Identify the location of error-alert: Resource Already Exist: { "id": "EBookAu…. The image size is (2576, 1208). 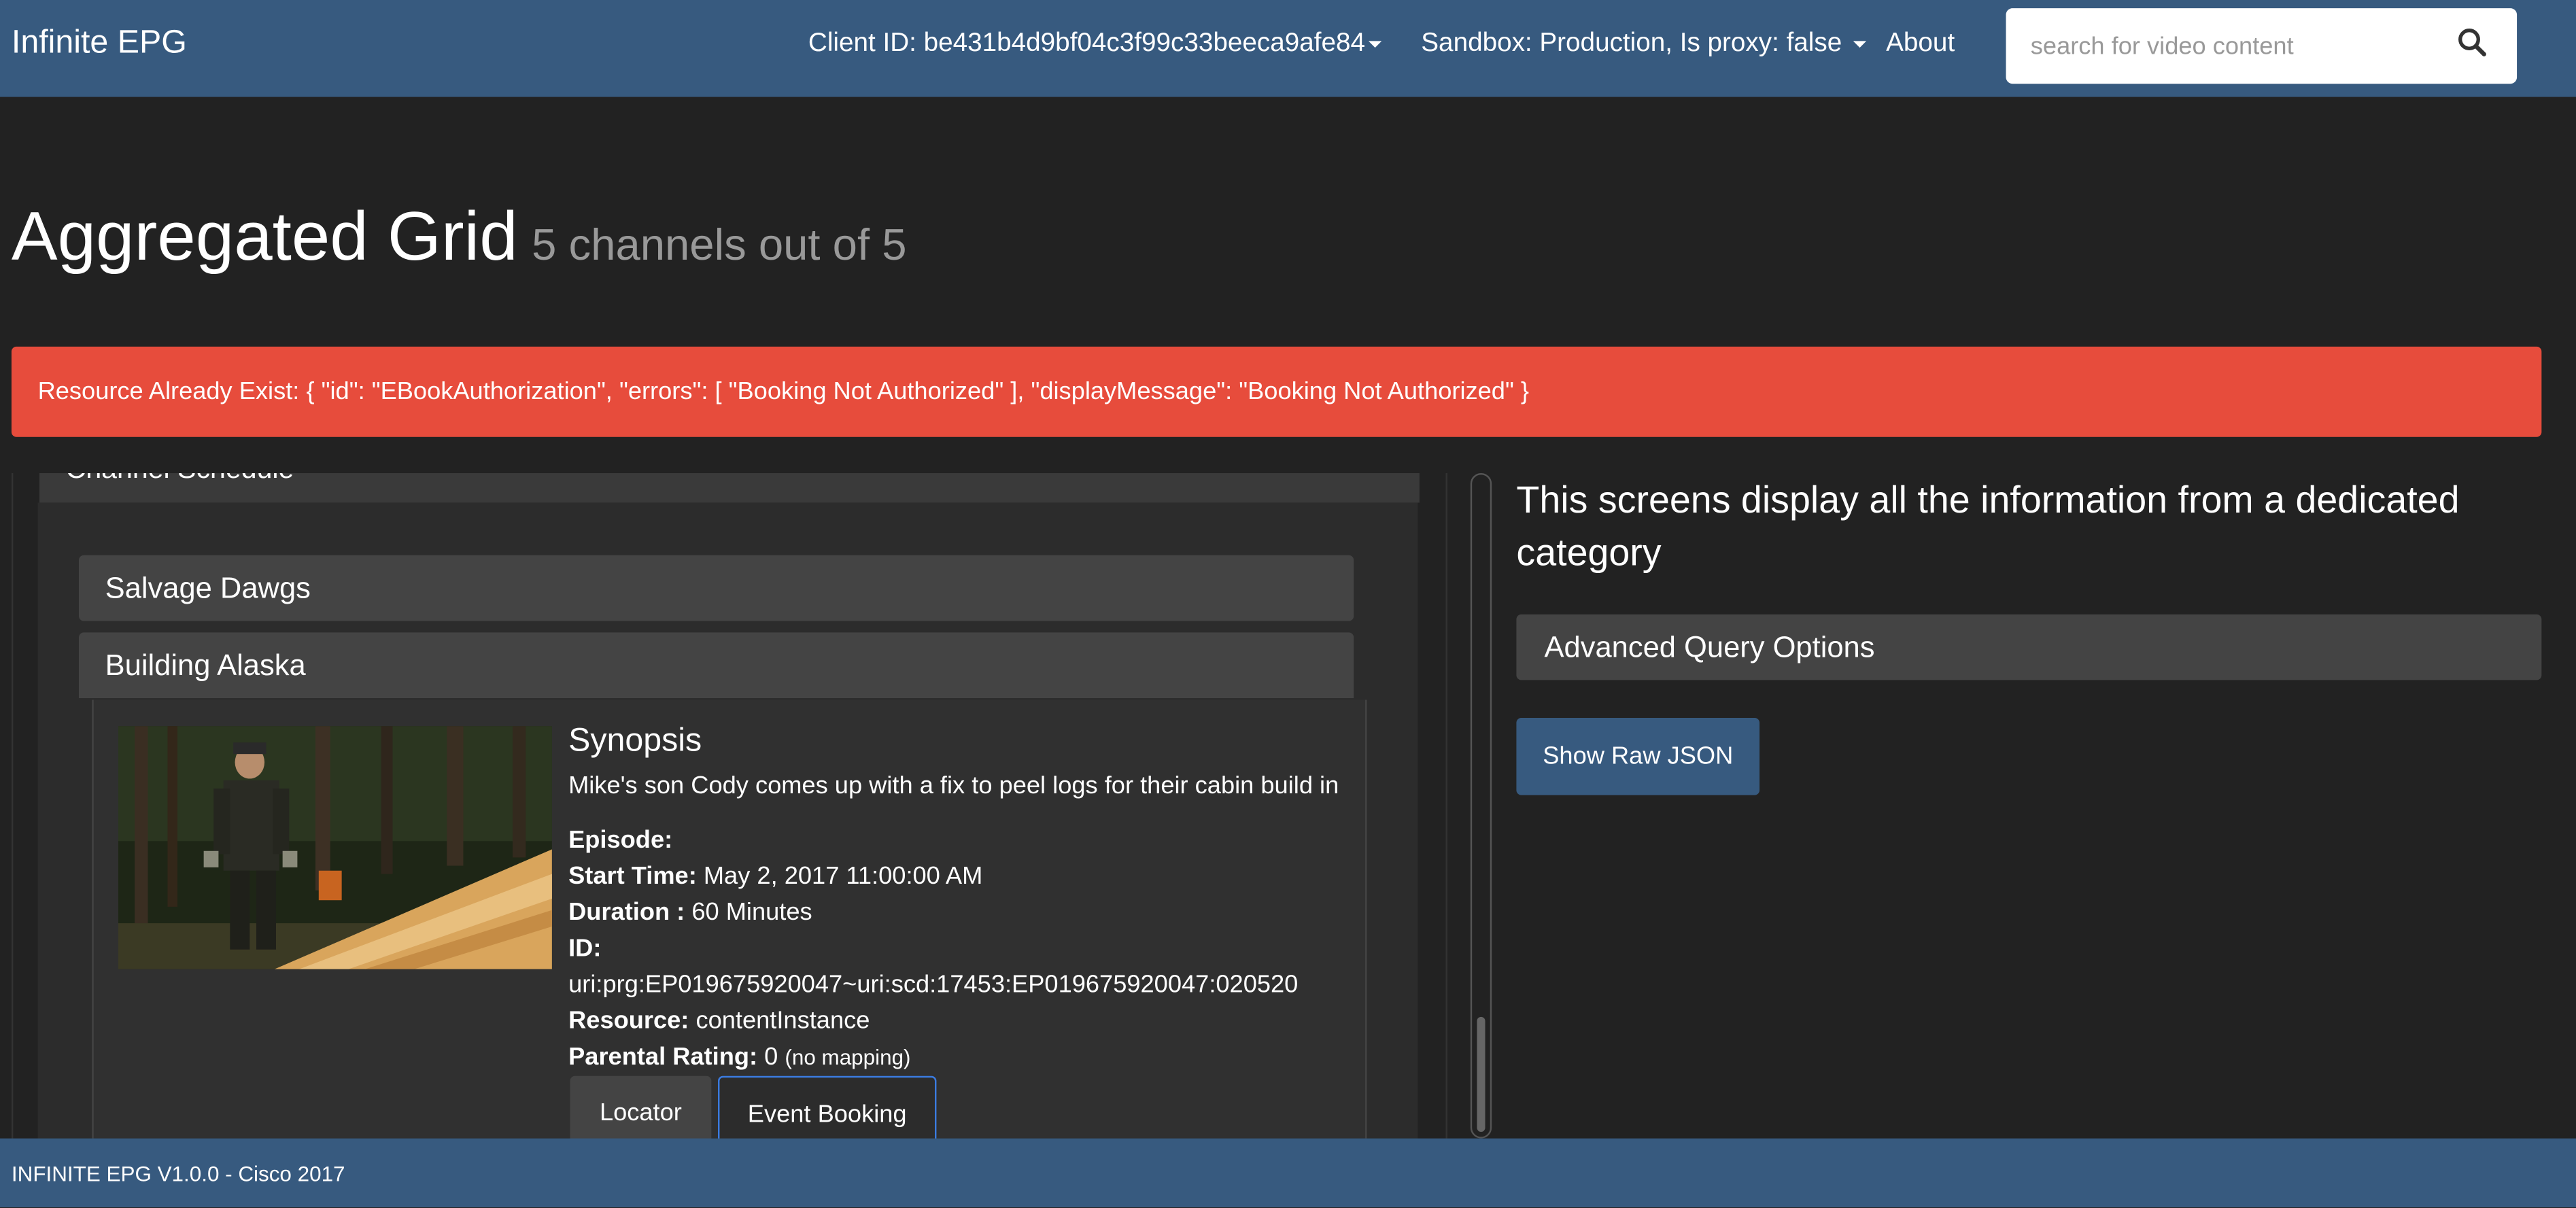
(1276, 391).